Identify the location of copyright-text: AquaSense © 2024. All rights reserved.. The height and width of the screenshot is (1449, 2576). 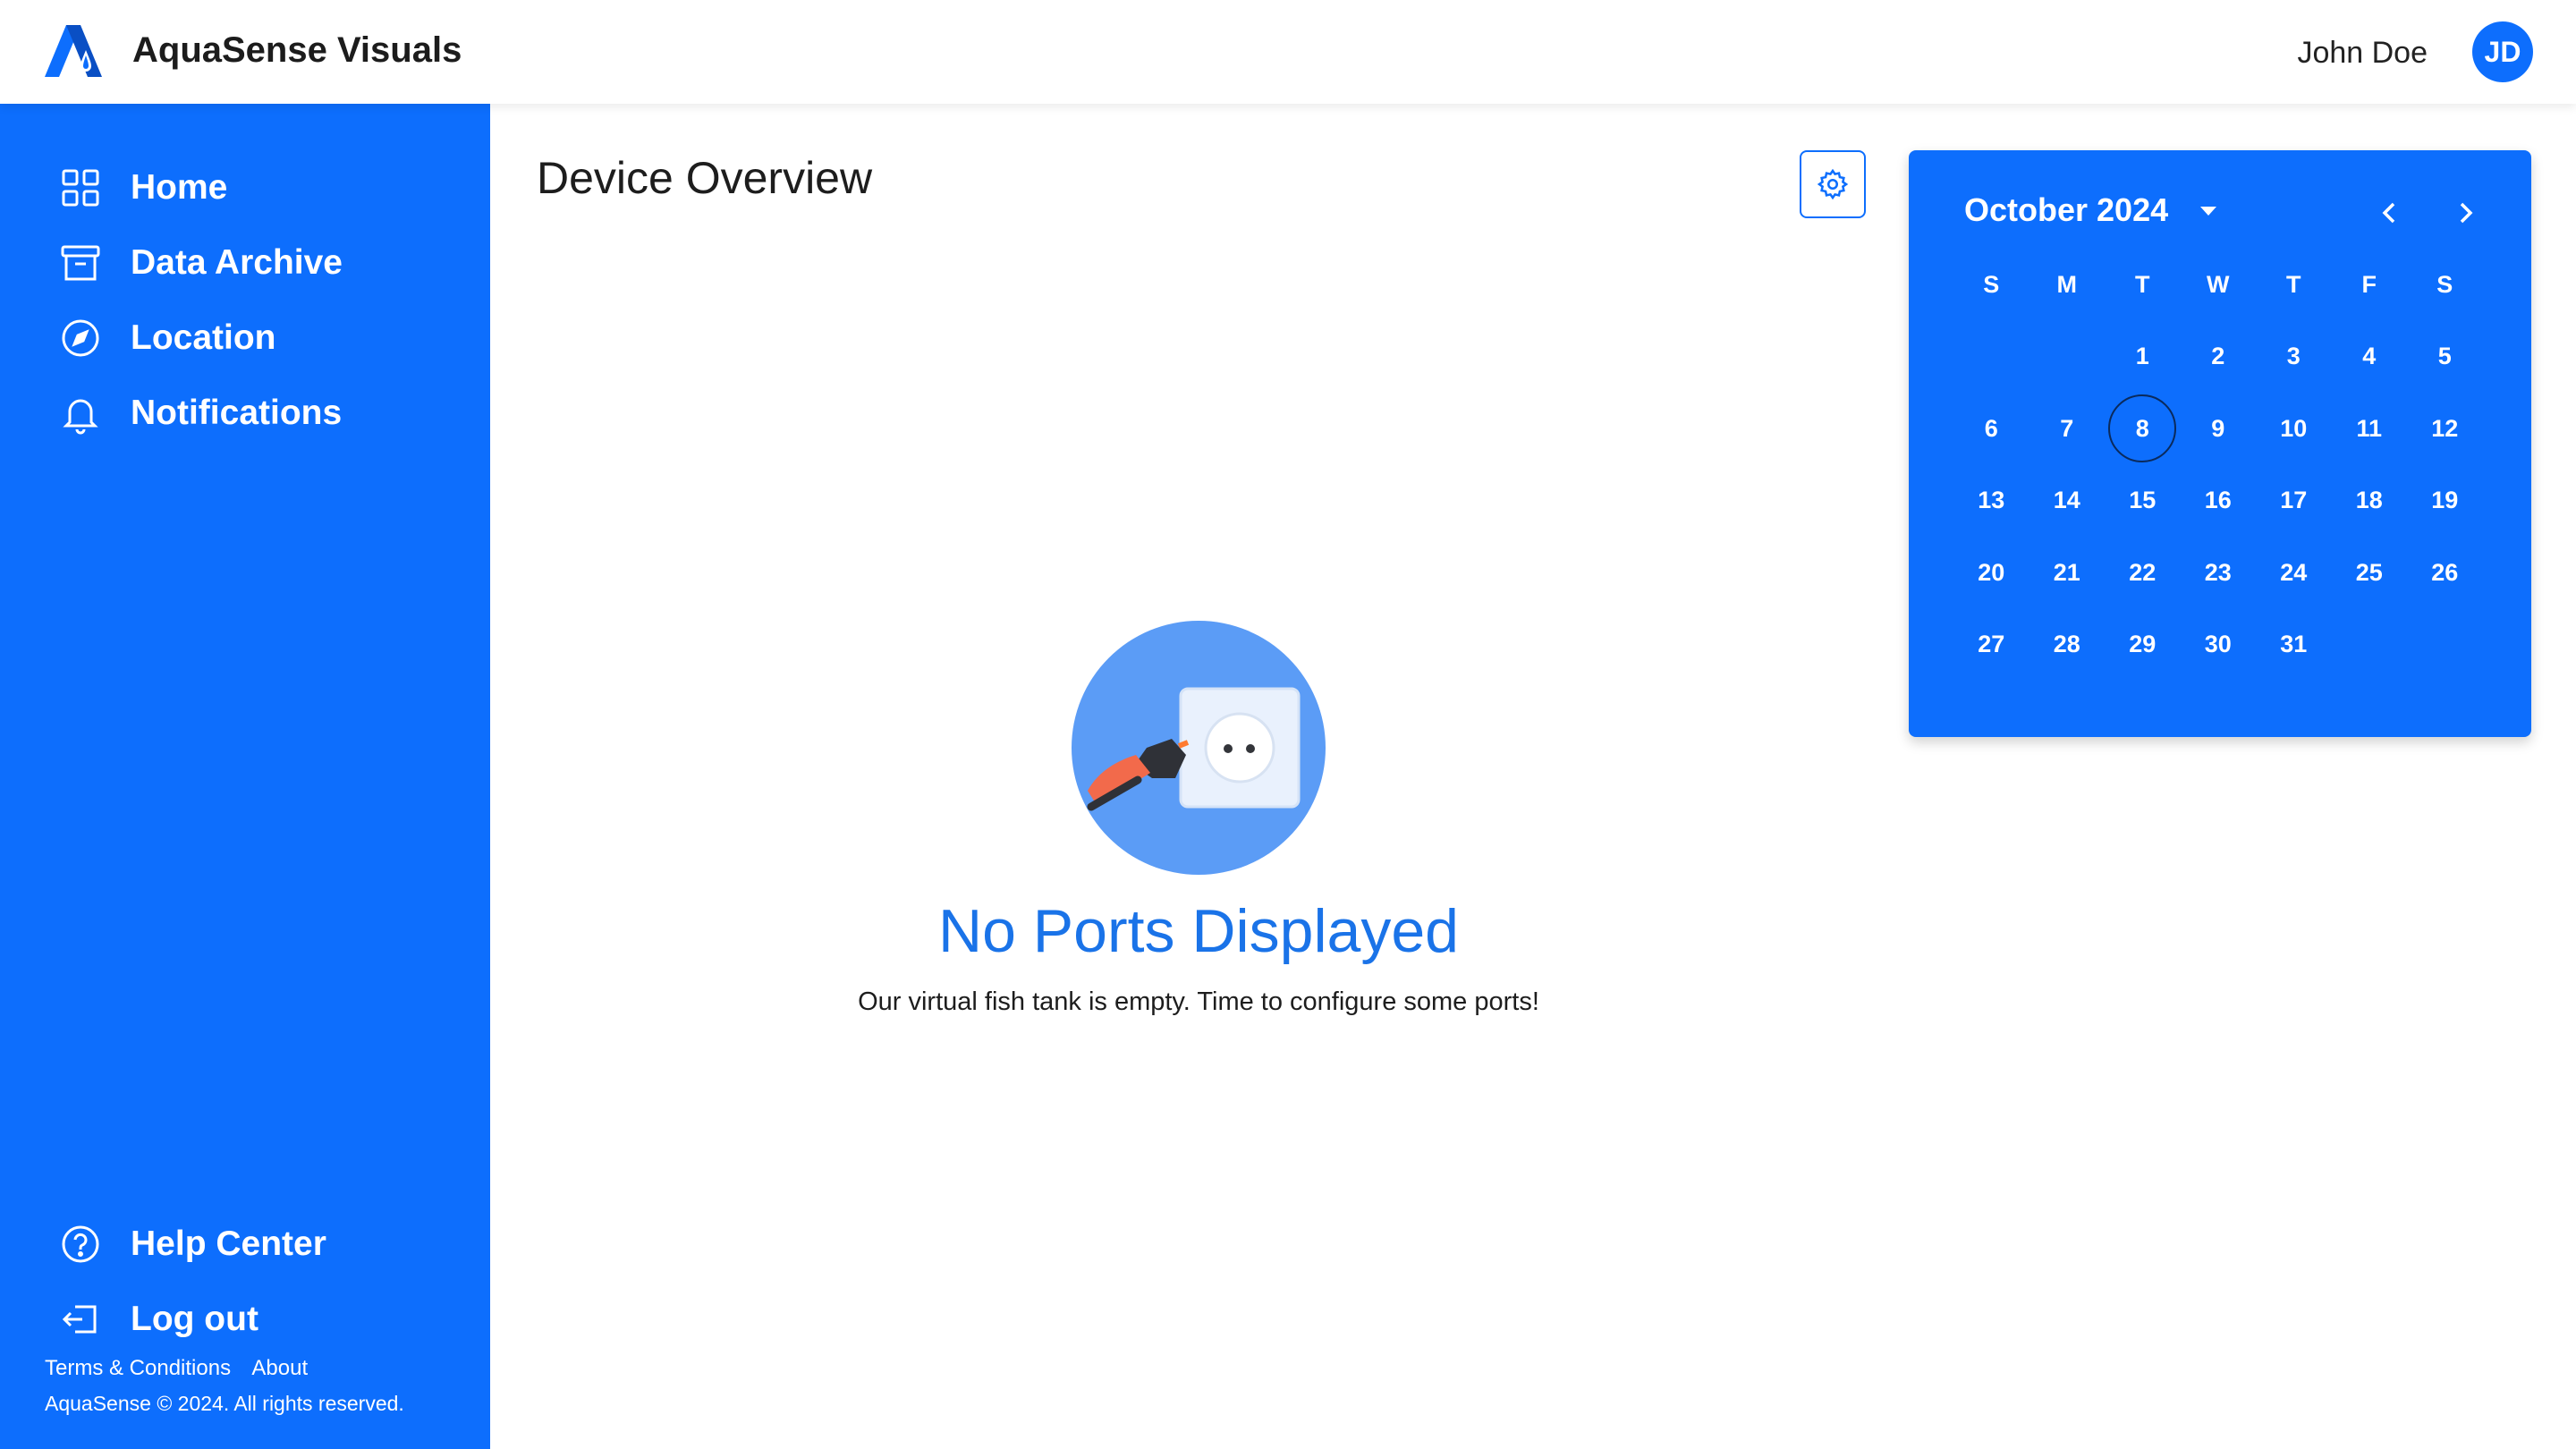
(224, 1403).